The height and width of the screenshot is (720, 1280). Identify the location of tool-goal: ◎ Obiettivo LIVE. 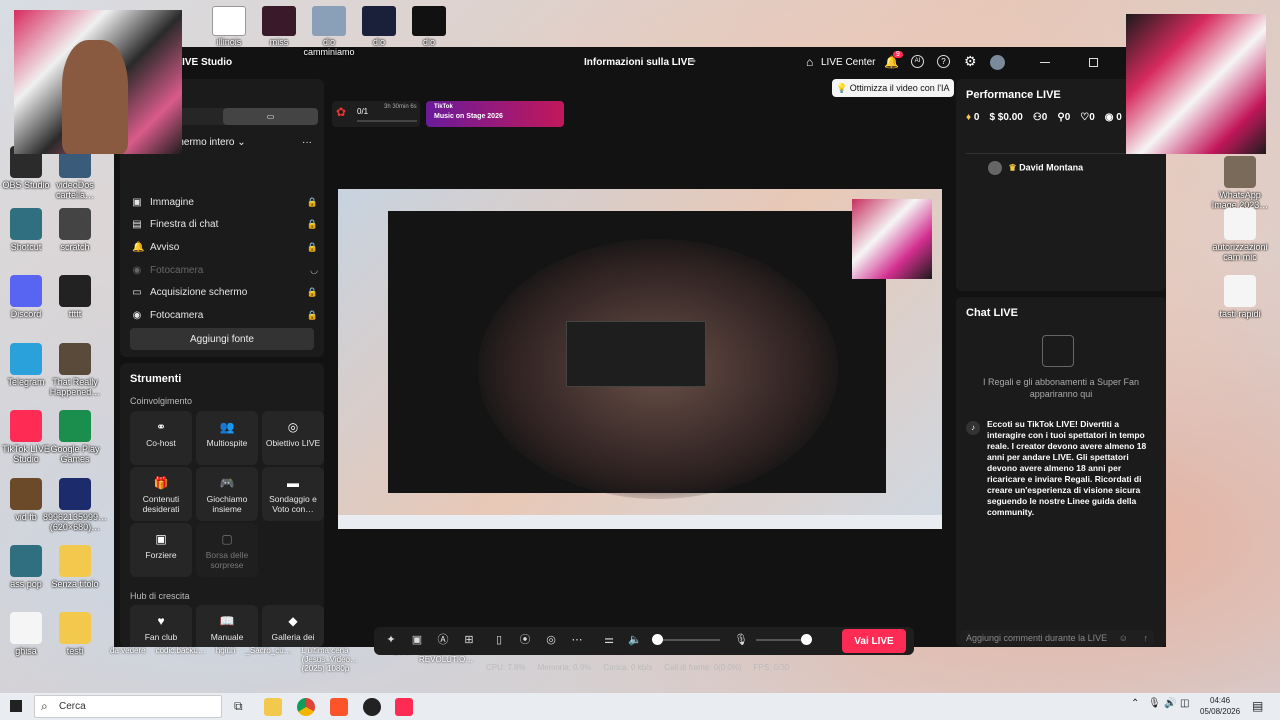
(293, 438).